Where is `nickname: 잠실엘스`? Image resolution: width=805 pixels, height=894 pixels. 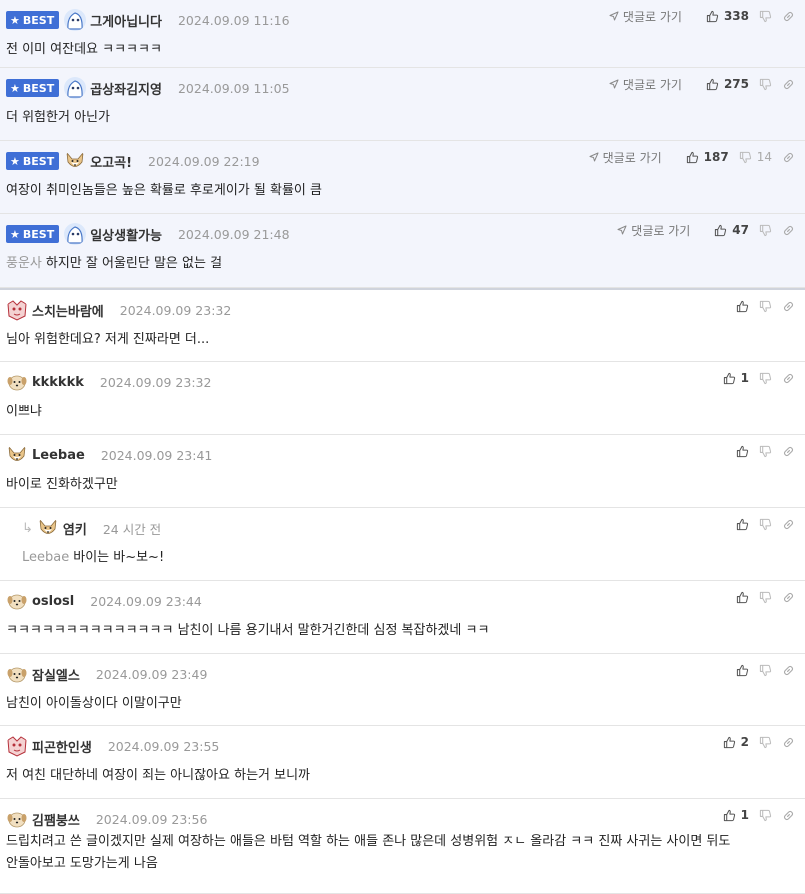 nickname: 잠실엘스 is located at coordinates (56, 674).